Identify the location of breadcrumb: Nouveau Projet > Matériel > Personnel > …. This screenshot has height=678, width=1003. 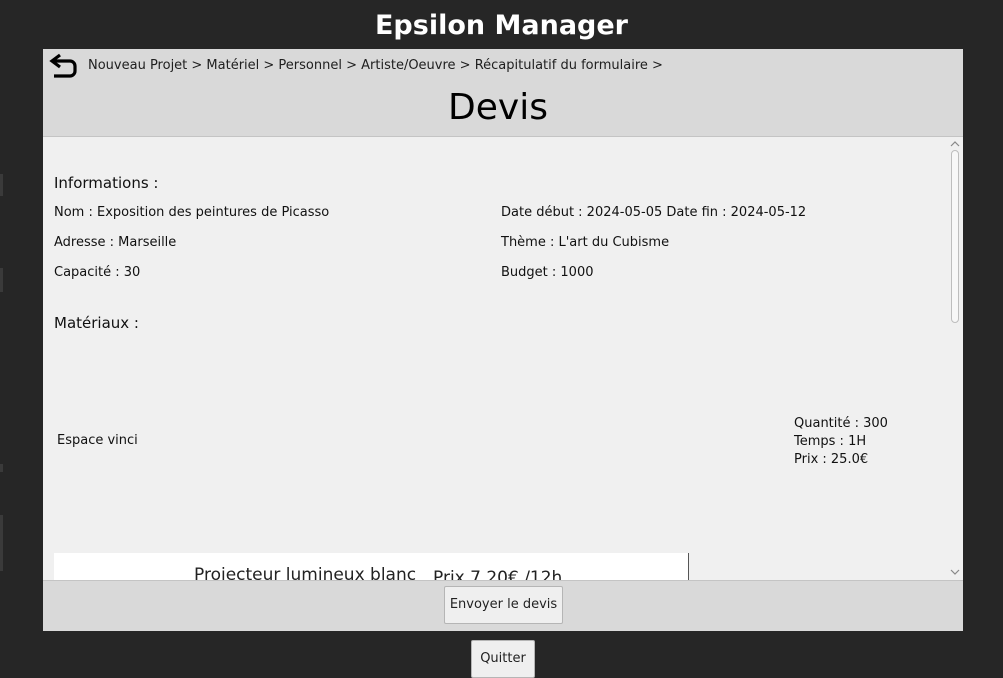
(375, 65).